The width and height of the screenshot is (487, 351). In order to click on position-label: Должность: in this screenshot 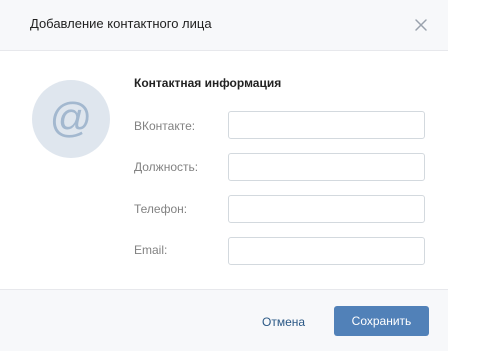, I will do `click(166, 167)`.